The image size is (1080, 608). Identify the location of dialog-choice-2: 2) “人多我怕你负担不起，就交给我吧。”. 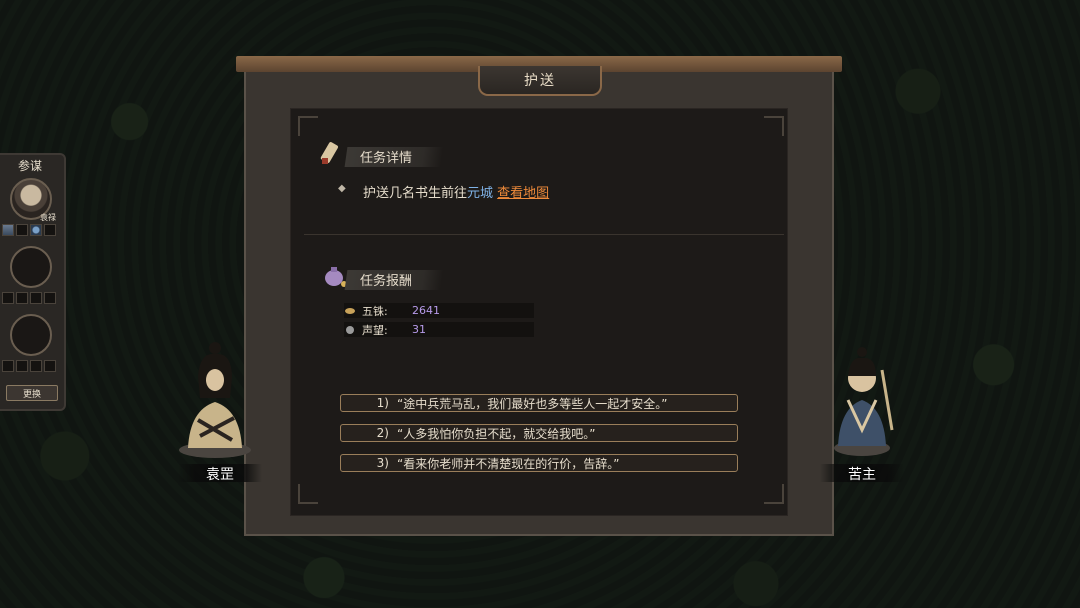
(539, 433).